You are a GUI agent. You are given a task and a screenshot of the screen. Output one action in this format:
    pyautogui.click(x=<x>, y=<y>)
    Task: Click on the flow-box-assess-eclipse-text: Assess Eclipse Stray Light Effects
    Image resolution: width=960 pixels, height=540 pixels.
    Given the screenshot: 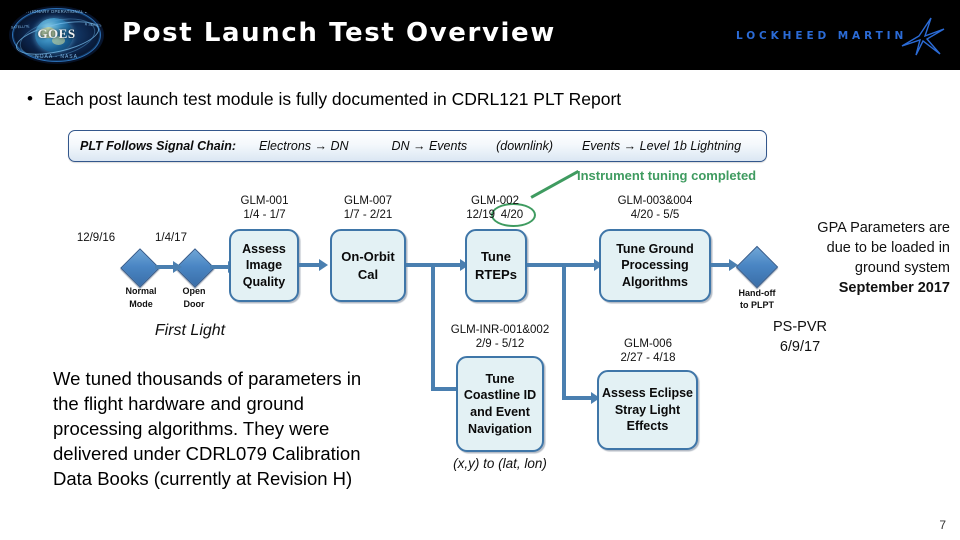 What is the action you would take?
    pyautogui.click(x=647, y=410)
    